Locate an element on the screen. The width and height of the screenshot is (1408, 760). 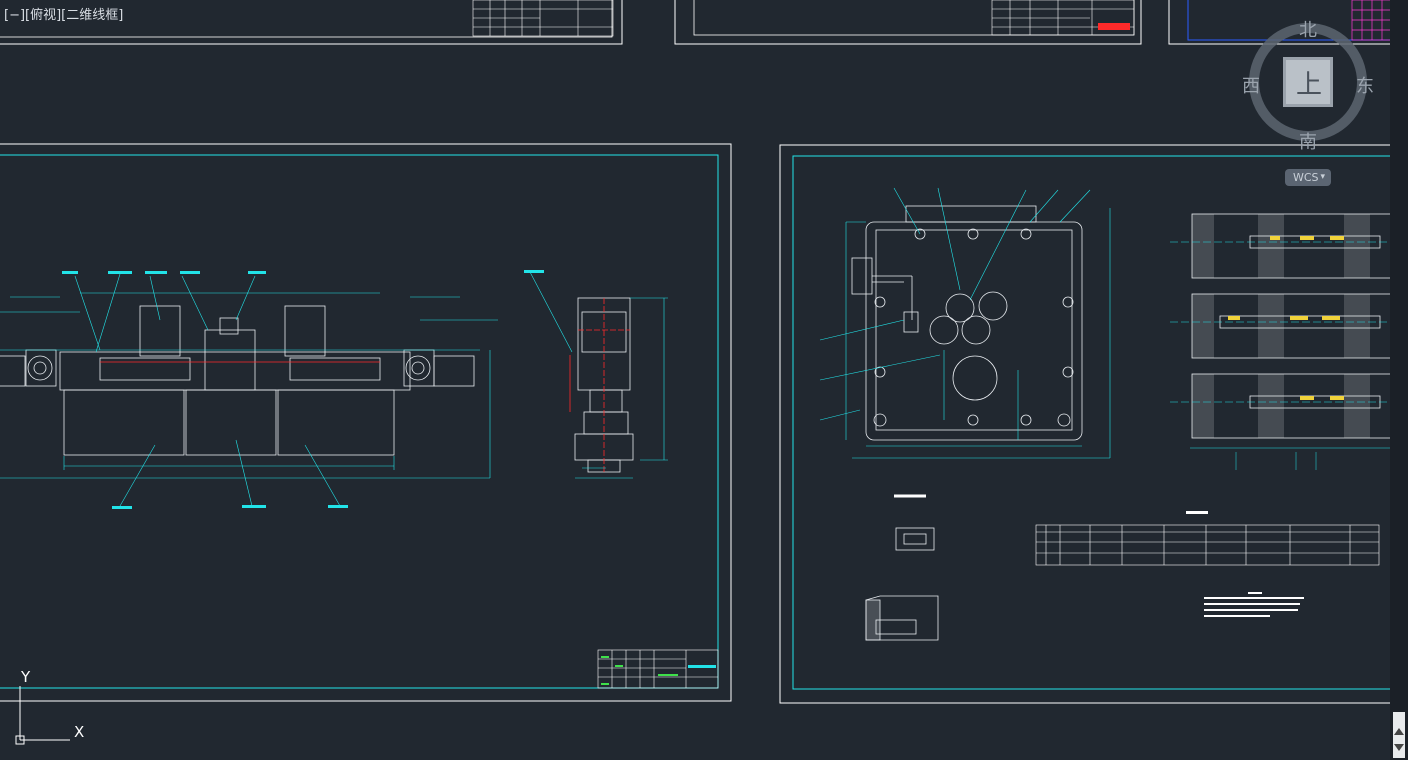
wcs-dropdown: WCS ▾ is located at coordinates (1308, 177).